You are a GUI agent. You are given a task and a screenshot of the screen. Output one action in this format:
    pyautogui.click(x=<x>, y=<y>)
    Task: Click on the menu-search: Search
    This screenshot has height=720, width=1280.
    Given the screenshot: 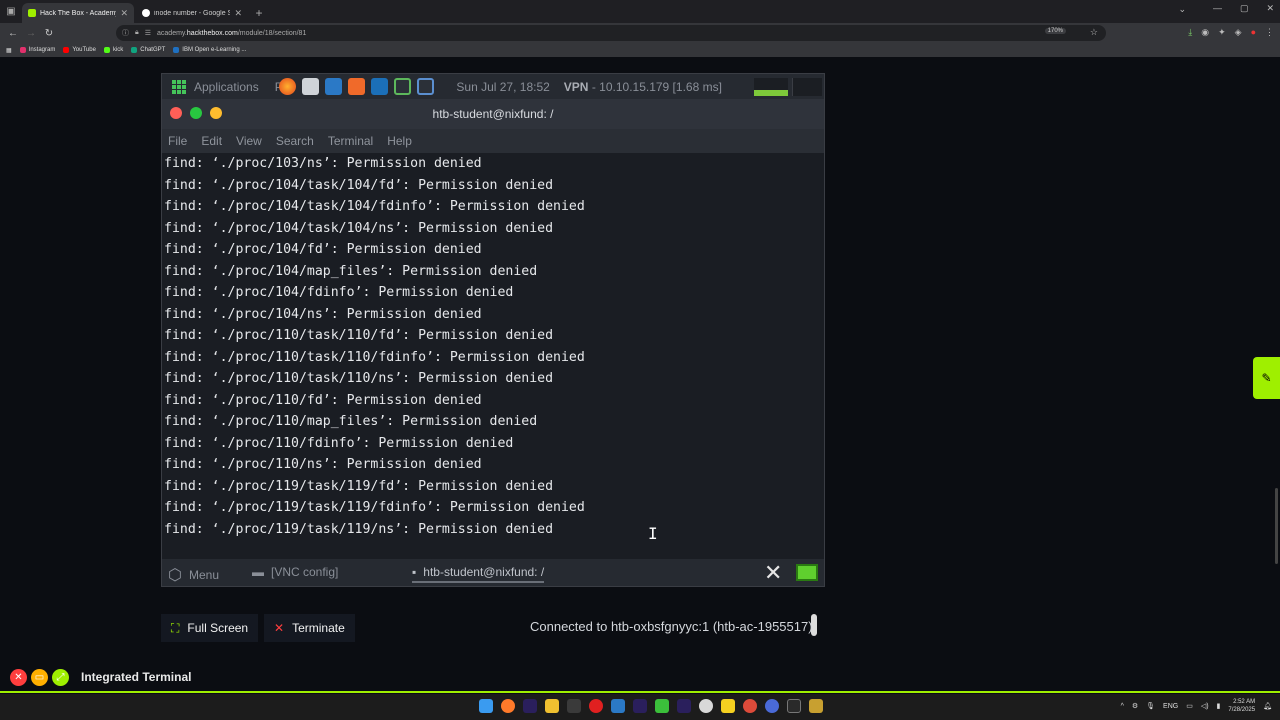 What is the action you would take?
    pyautogui.click(x=295, y=141)
    